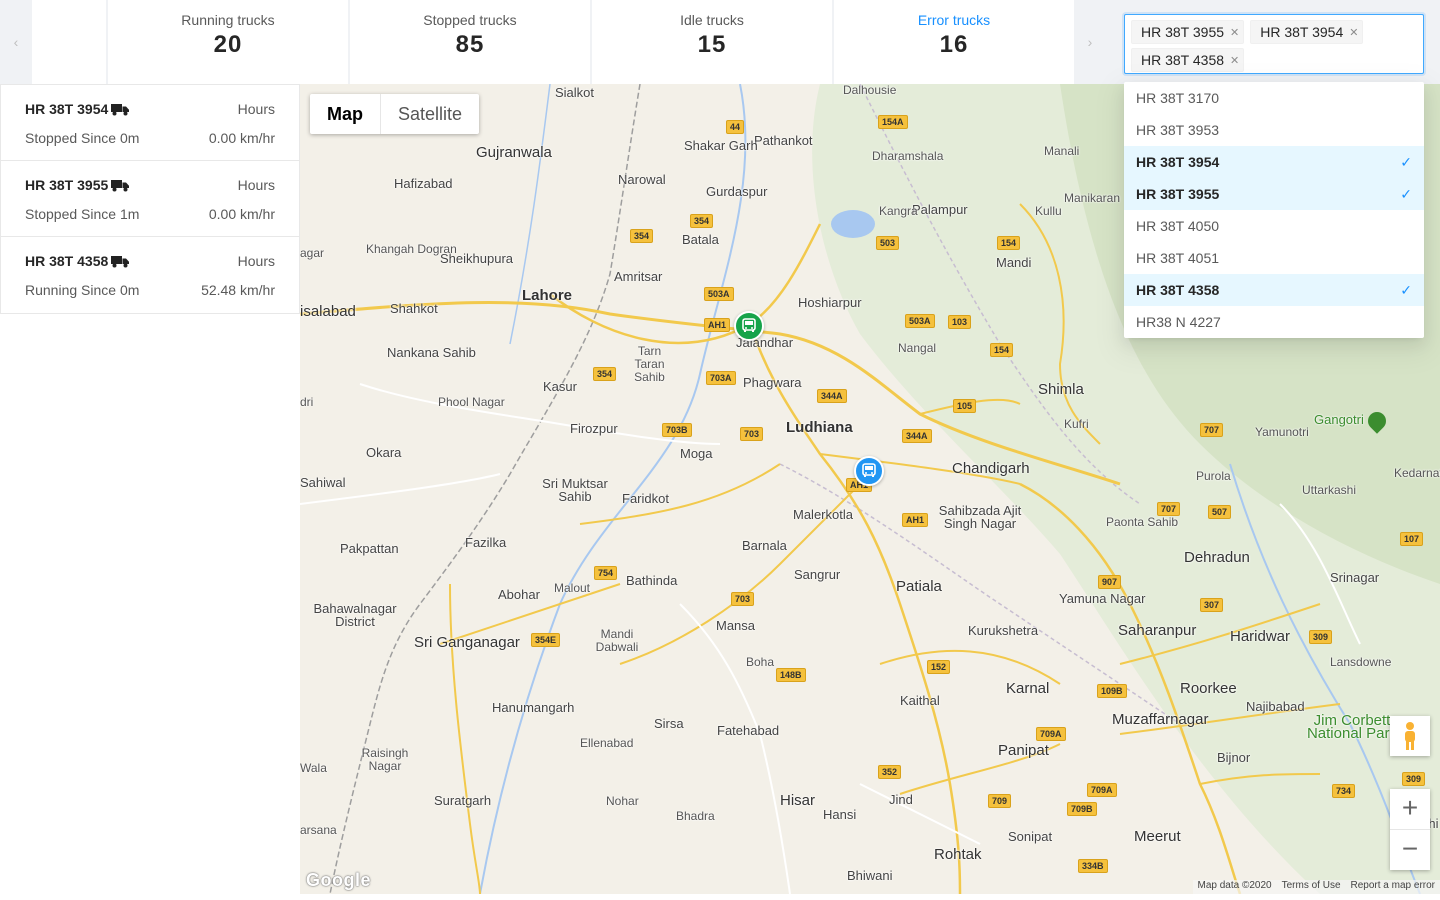 This screenshot has width=1440, height=900. I want to click on chevron-right-icon: ›, so click(1090, 42).